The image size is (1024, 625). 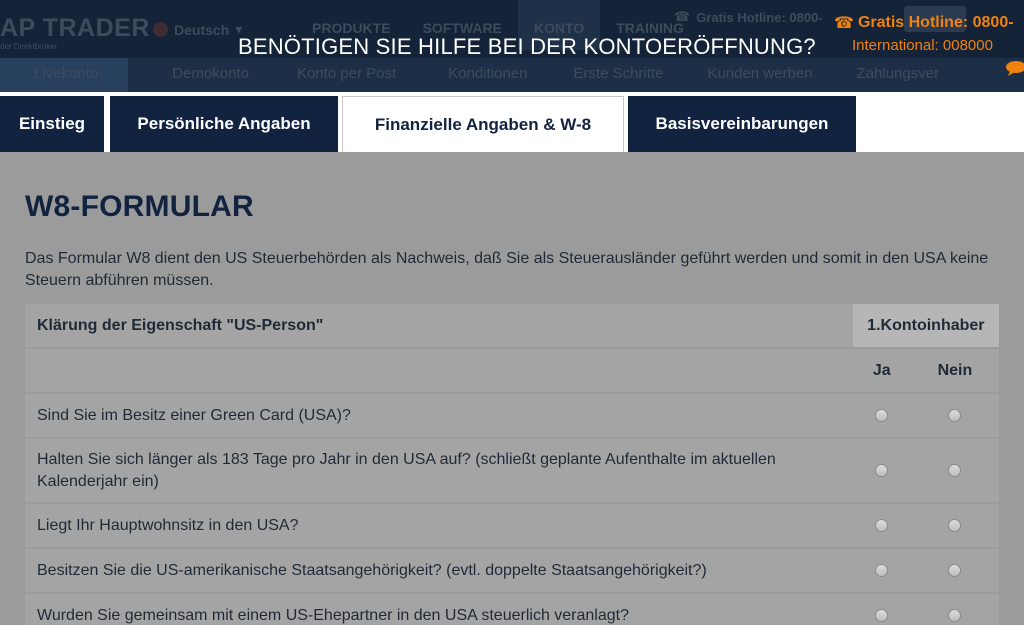 I want to click on site-logo-subtitle: der Direktbroker, so click(x=29, y=46).